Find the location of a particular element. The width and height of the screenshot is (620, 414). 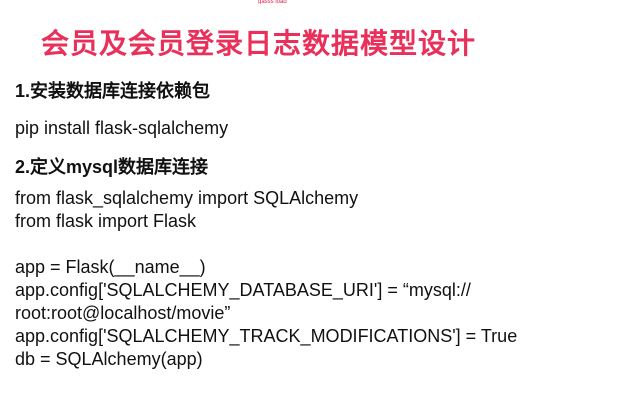

code-line-app-init: app = Flask(__name__) is located at coordinates (110, 267).